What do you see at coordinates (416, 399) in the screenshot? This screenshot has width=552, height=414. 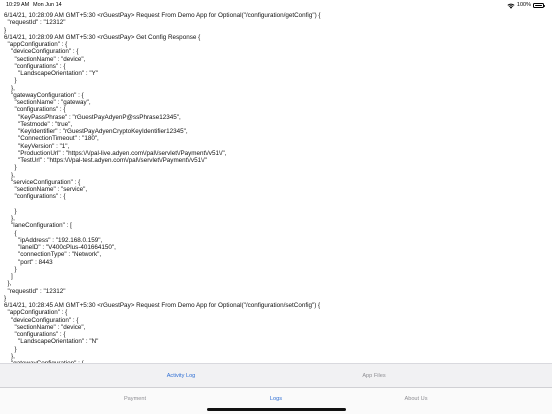 I see `tab-about-us: About Us` at bounding box center [416, 399].